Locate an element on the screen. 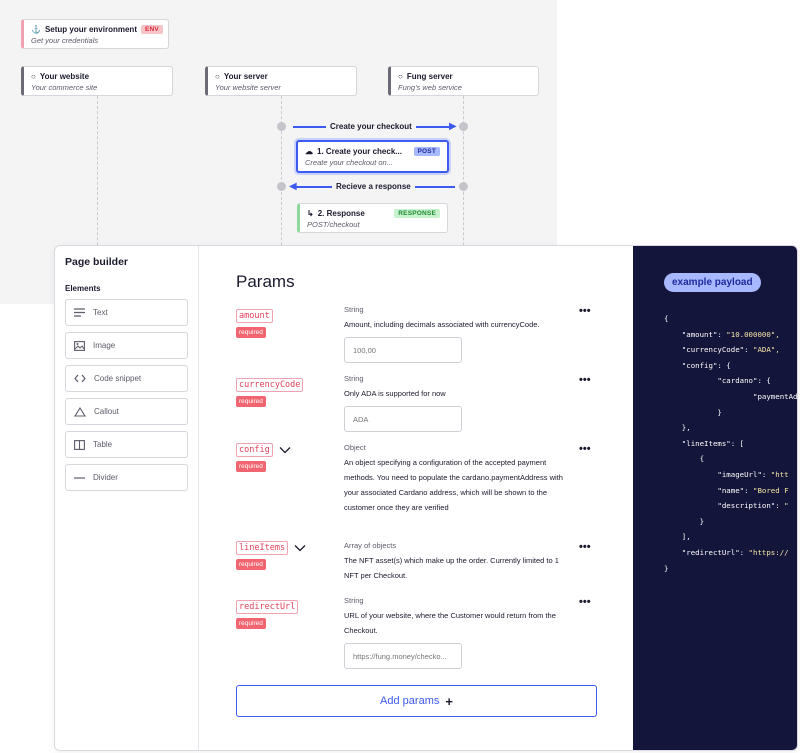  response-badge: RESPONSE is located at coordinates (417, 213).